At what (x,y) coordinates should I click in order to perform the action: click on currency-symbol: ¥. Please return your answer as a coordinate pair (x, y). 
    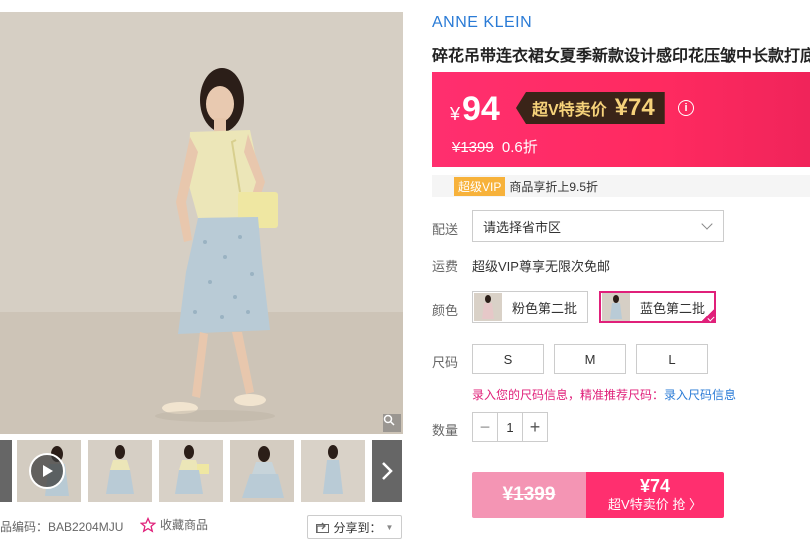
    Looking at the image, I should click on (455, 114).